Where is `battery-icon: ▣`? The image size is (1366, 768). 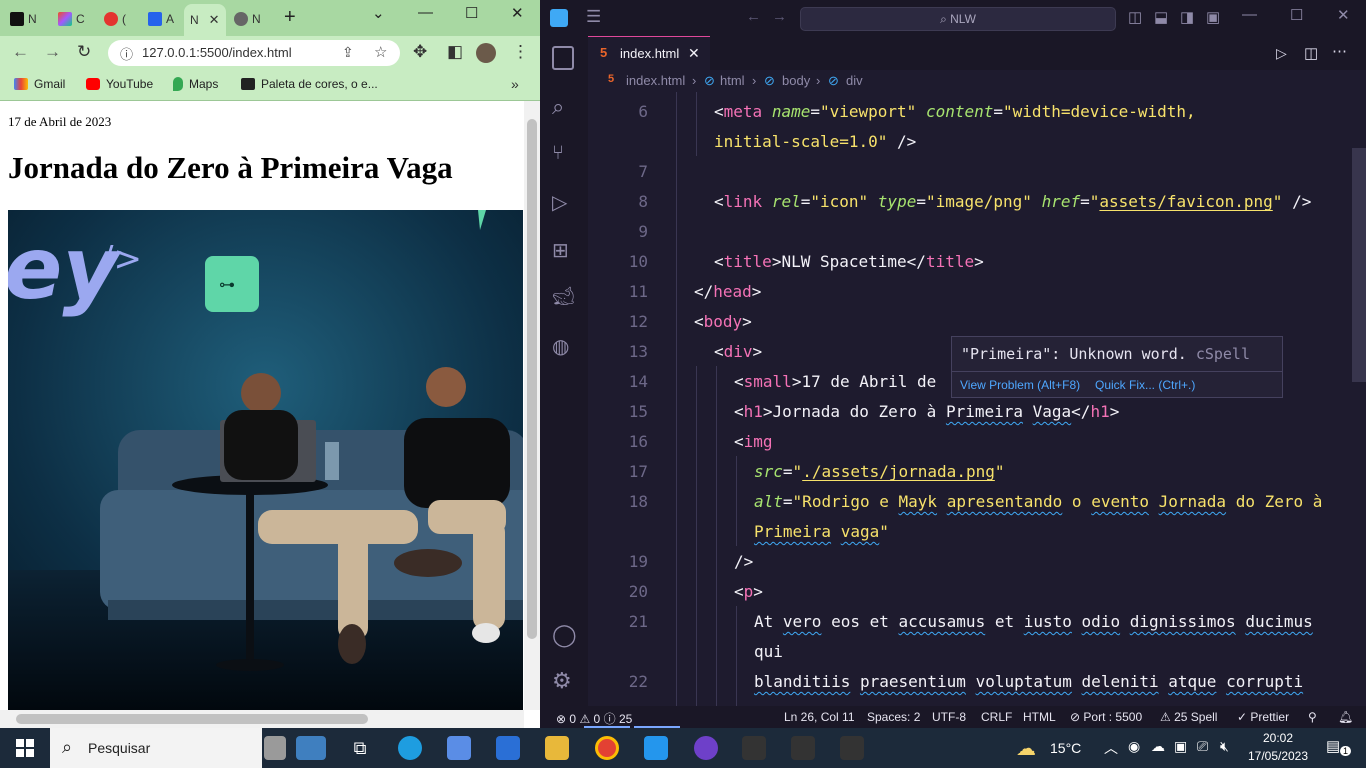
battery-icon: ▣ is located at coordinates (1180, 746).